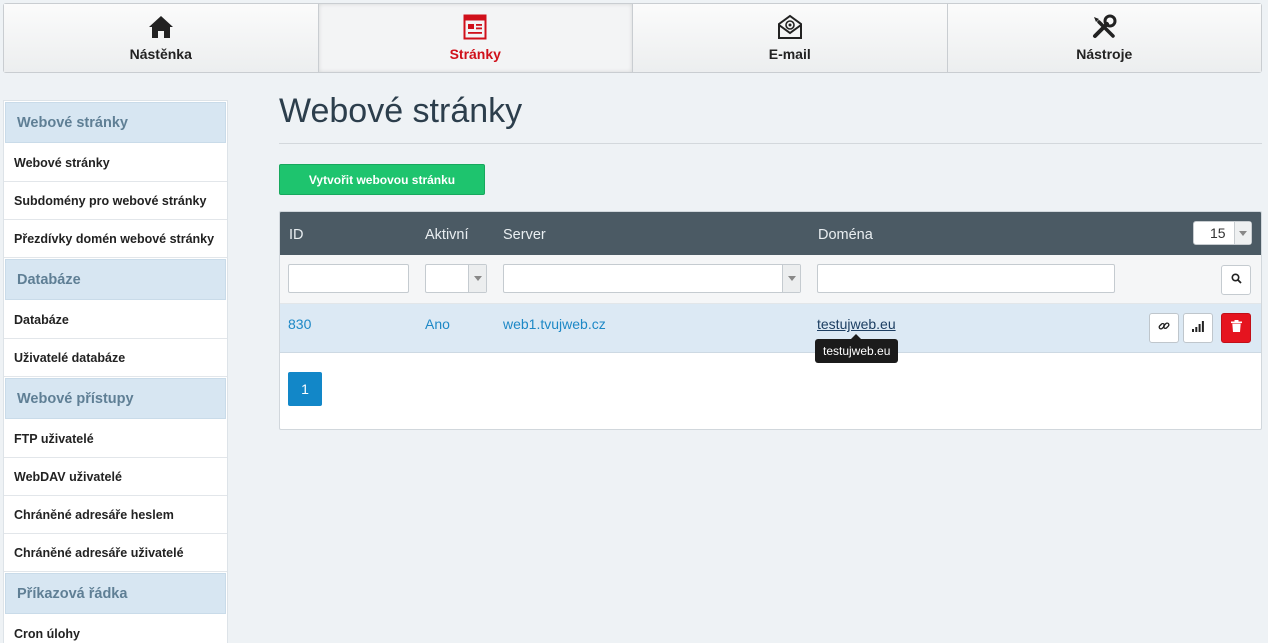  What do you see at coordinates (1104, 54) in the screenshot?
I see `tab-label: Nástroje` at bounding box center [1104, 54].